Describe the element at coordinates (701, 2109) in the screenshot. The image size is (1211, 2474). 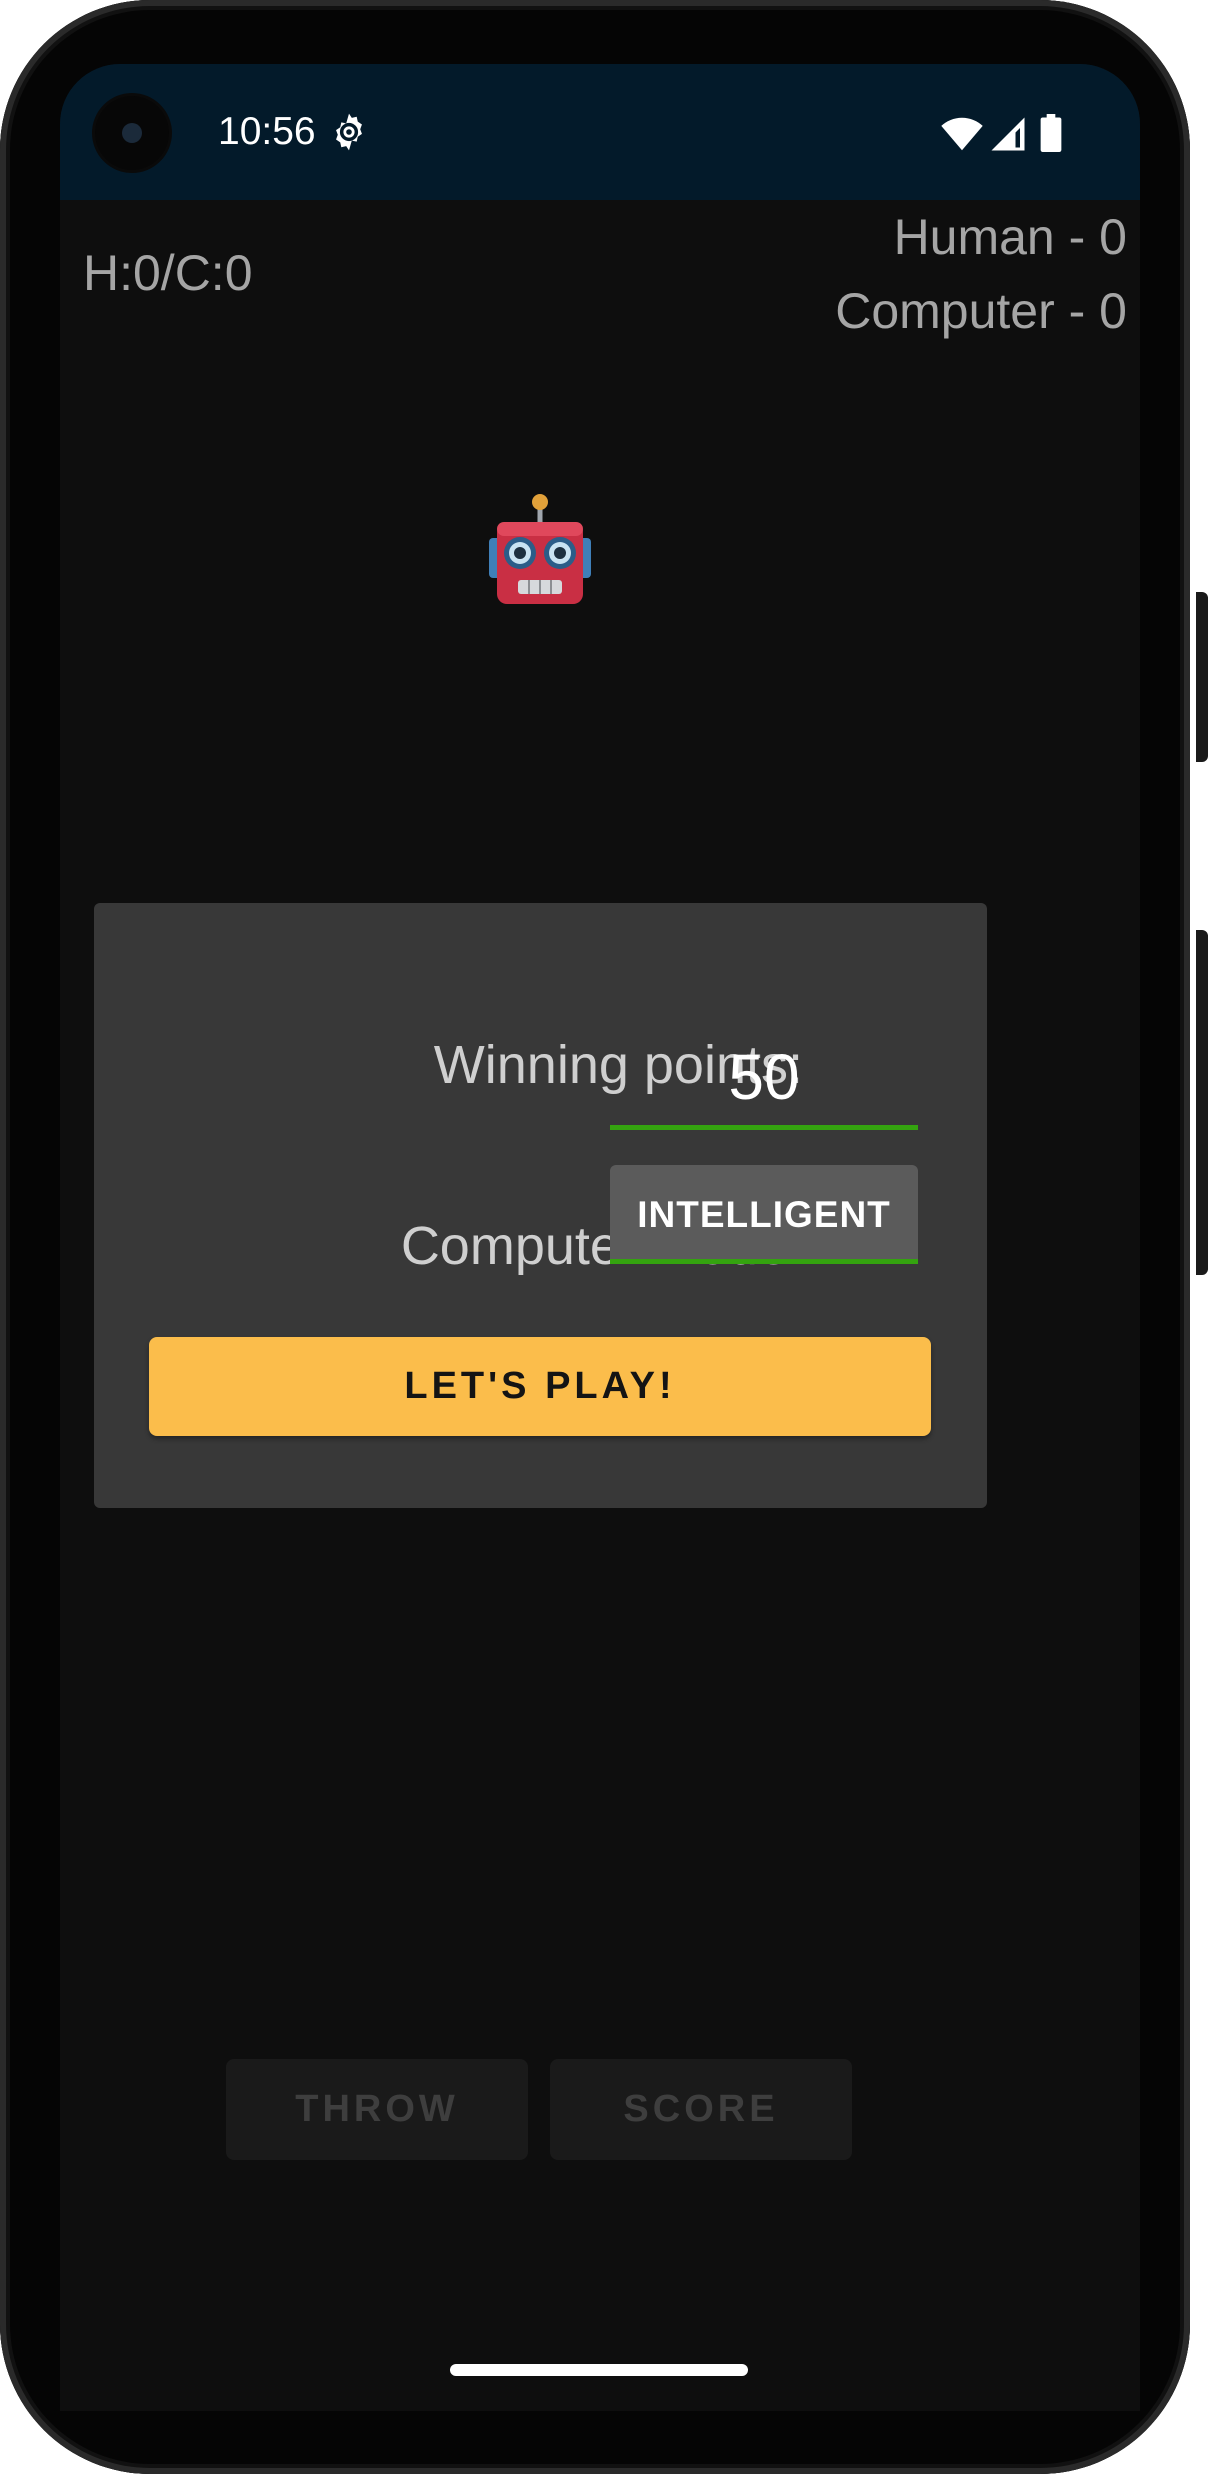
I see `score-button: SCORE` at that location.